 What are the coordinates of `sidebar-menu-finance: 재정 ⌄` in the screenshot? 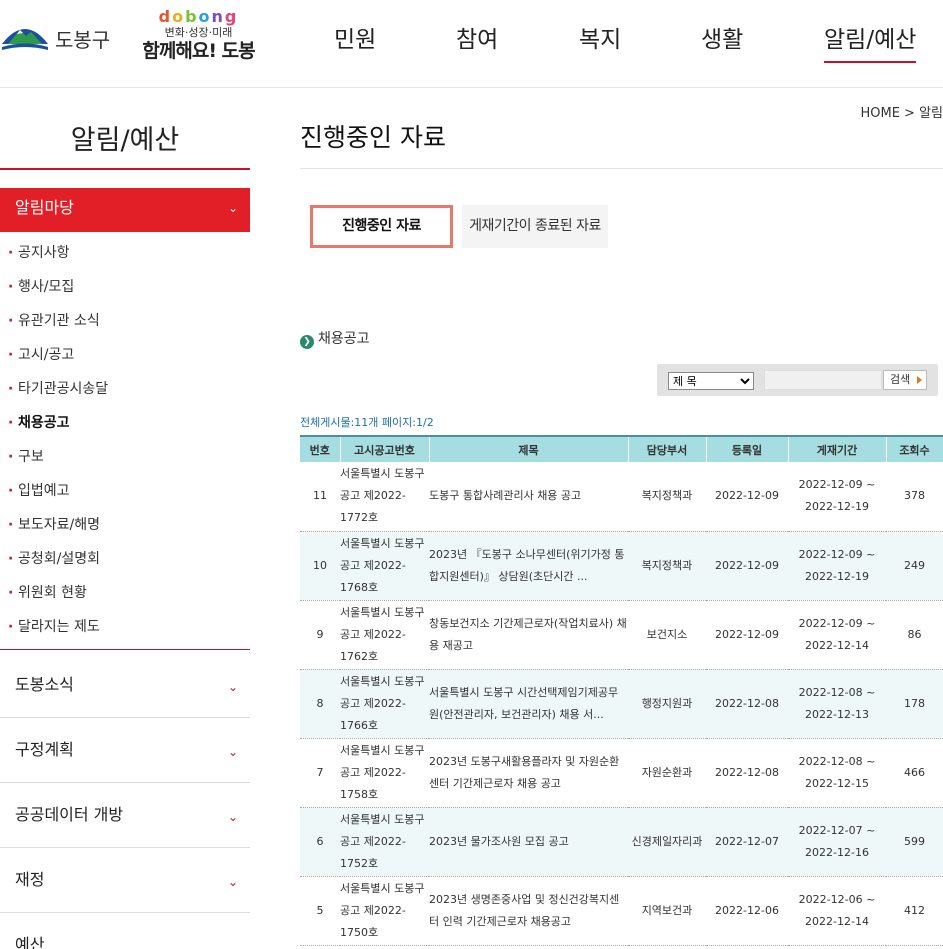 It's located at (125, 880).